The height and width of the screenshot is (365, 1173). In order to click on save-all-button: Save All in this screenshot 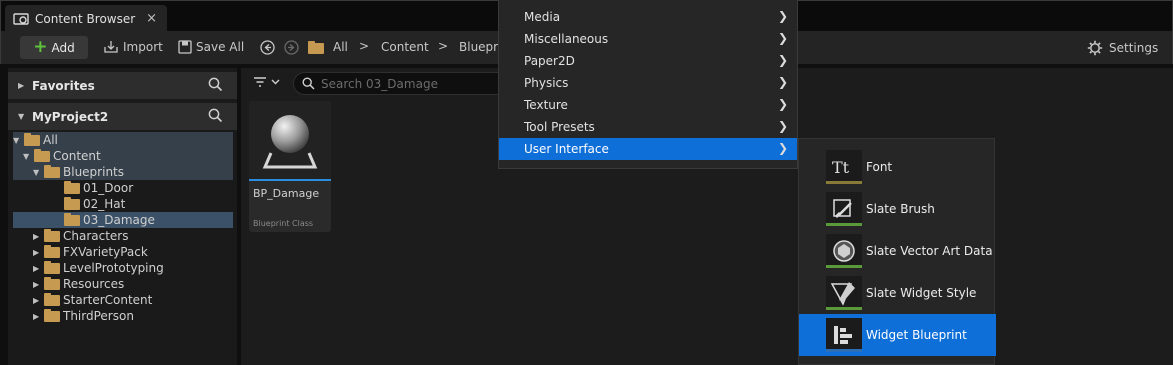, I will do `click(211, 47)`.